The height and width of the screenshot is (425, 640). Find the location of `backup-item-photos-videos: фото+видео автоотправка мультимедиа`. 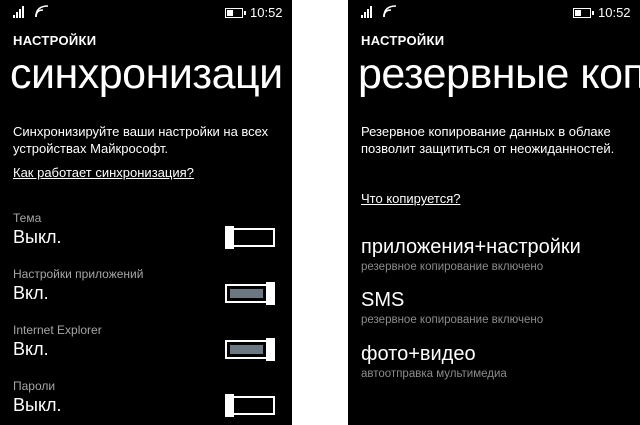

backup-item-photos-videos: фото+видео автоотправка мультимедиа is located at coordinates (434, 361).